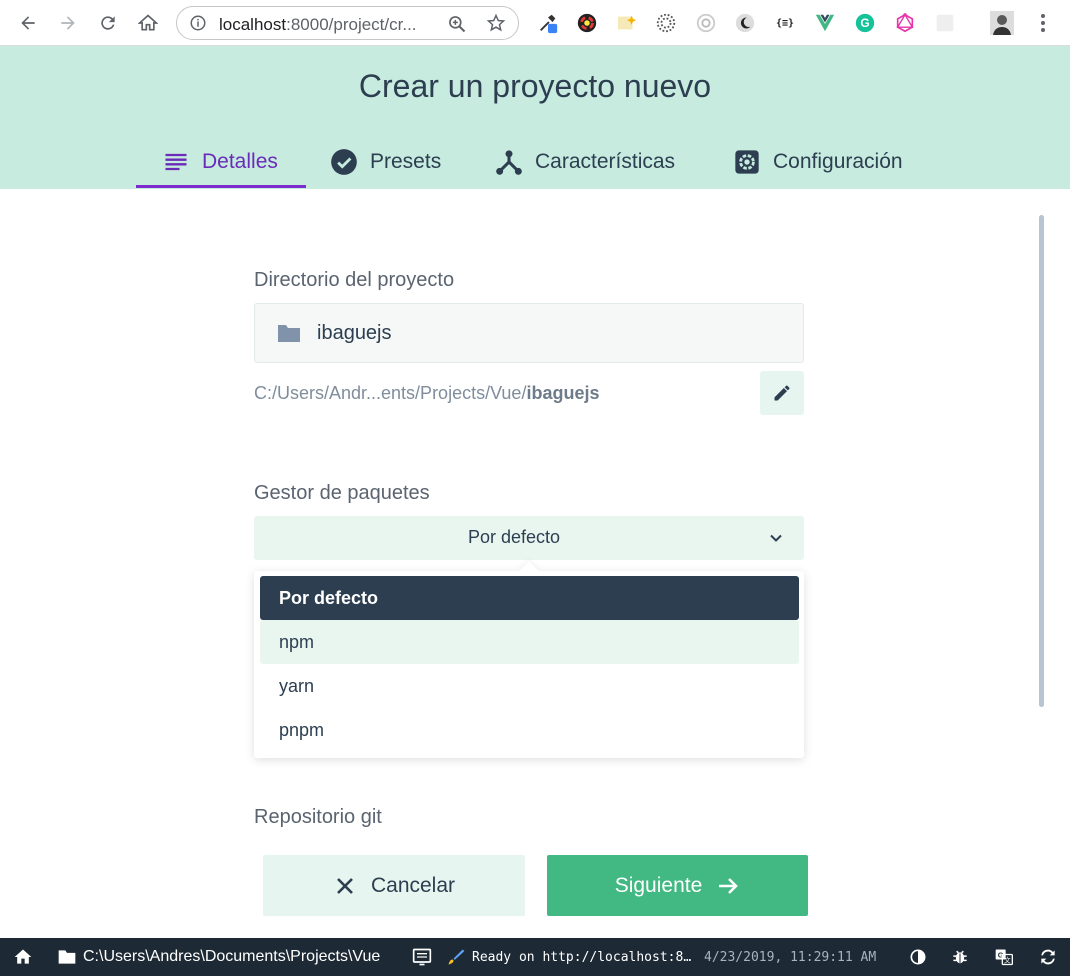 Image resolution: width=1070 pixels, height=976 pixels. Describe the element at coordinates (148, 23) in the screenshot. I see `home-icon` at that location.